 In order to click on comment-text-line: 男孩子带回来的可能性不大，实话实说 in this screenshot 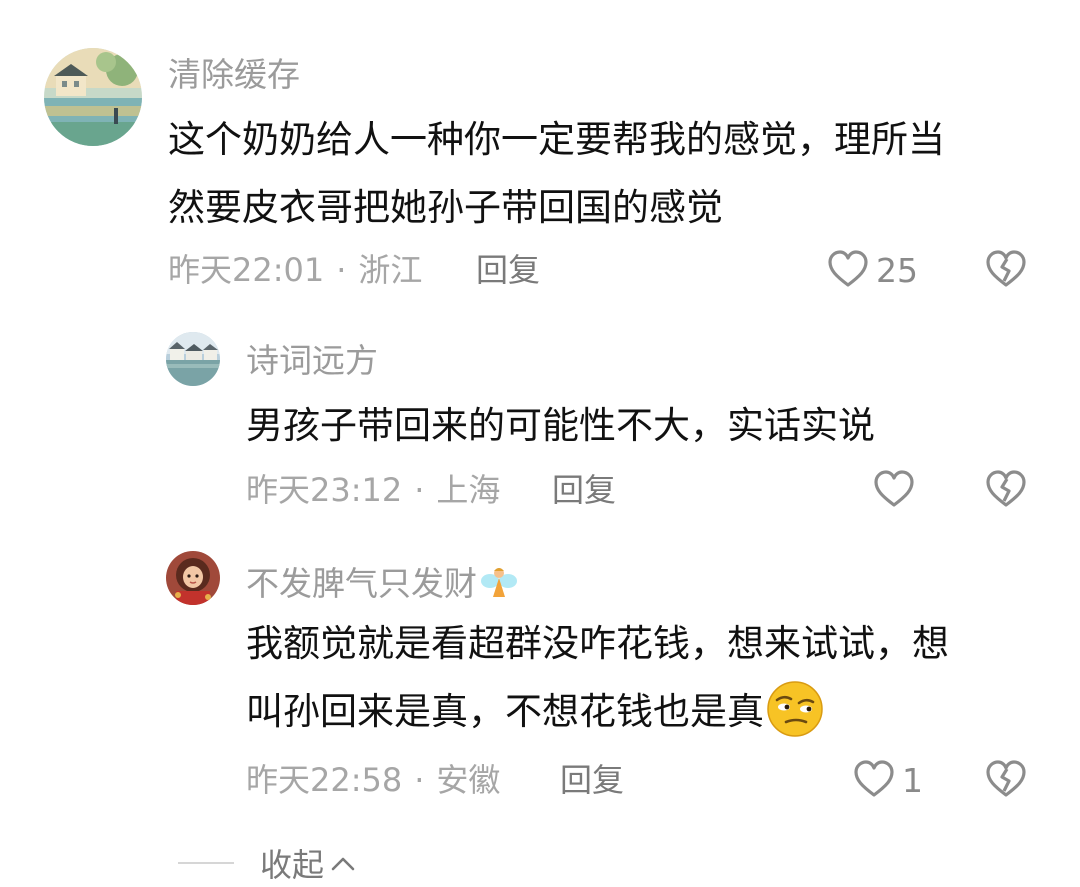, I will do `click(560, 425)`.